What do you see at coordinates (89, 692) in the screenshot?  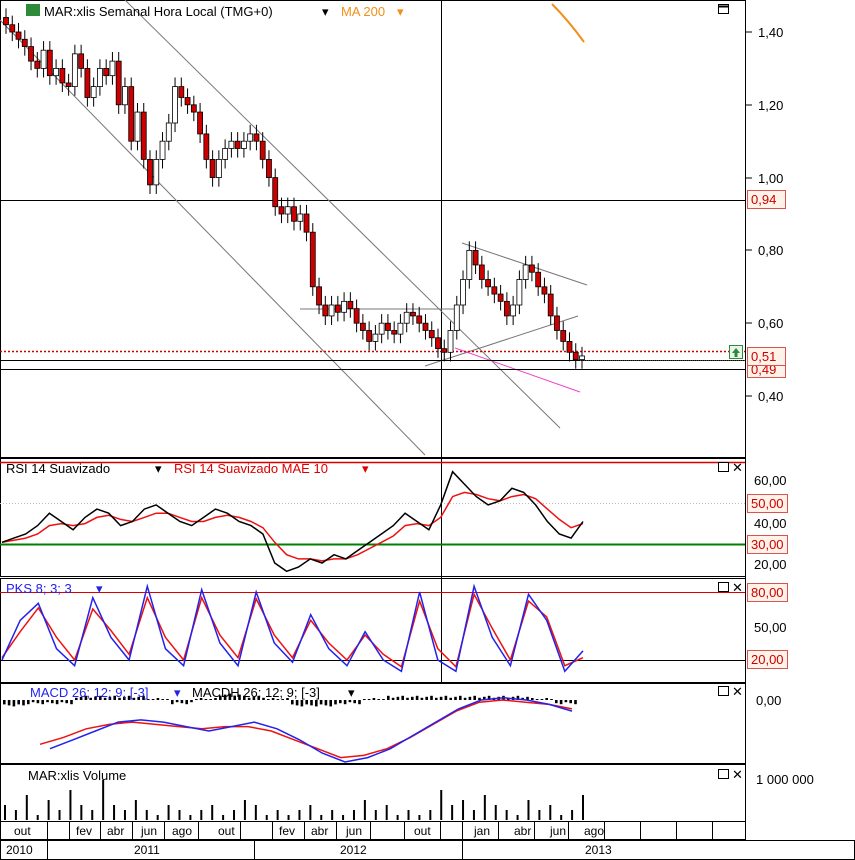 I see `macd-panel-title: MACD 26; 12; 9; [-3]` at bounding box center [89, 692].